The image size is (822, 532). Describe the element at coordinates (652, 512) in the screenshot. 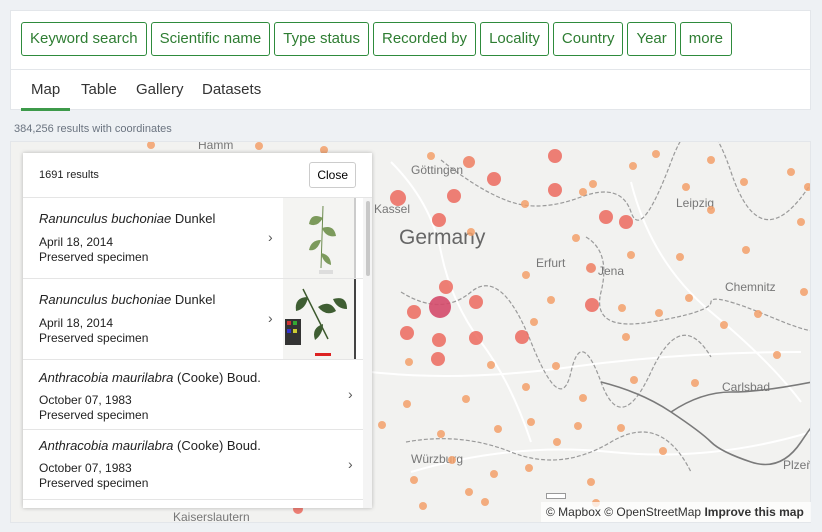

I see `osm-link: © OpenStreetMap` at that location.